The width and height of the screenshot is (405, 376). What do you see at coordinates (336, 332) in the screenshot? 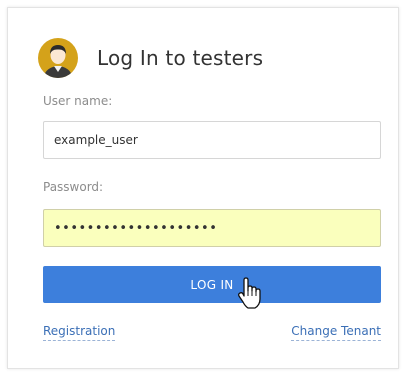
I see `change-tenant-link: Change Tenant` at bounding box center [336, 332].